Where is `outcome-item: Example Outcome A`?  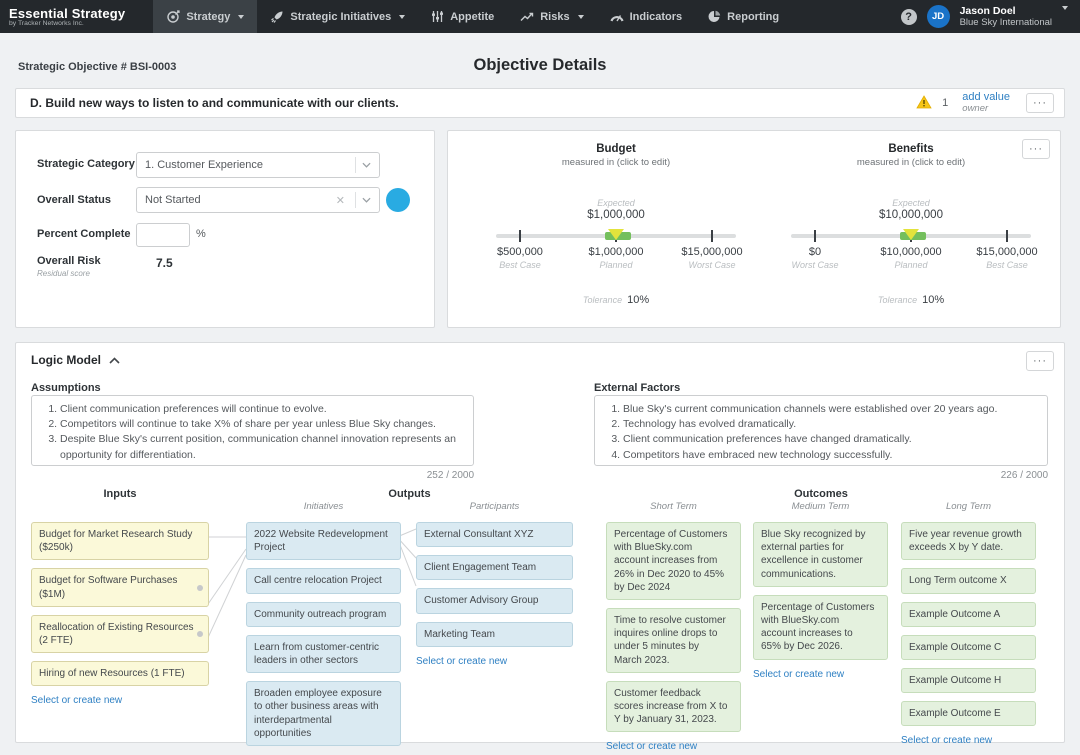 outcome-item: Example Outcome A is located at coordinates (968, 614).